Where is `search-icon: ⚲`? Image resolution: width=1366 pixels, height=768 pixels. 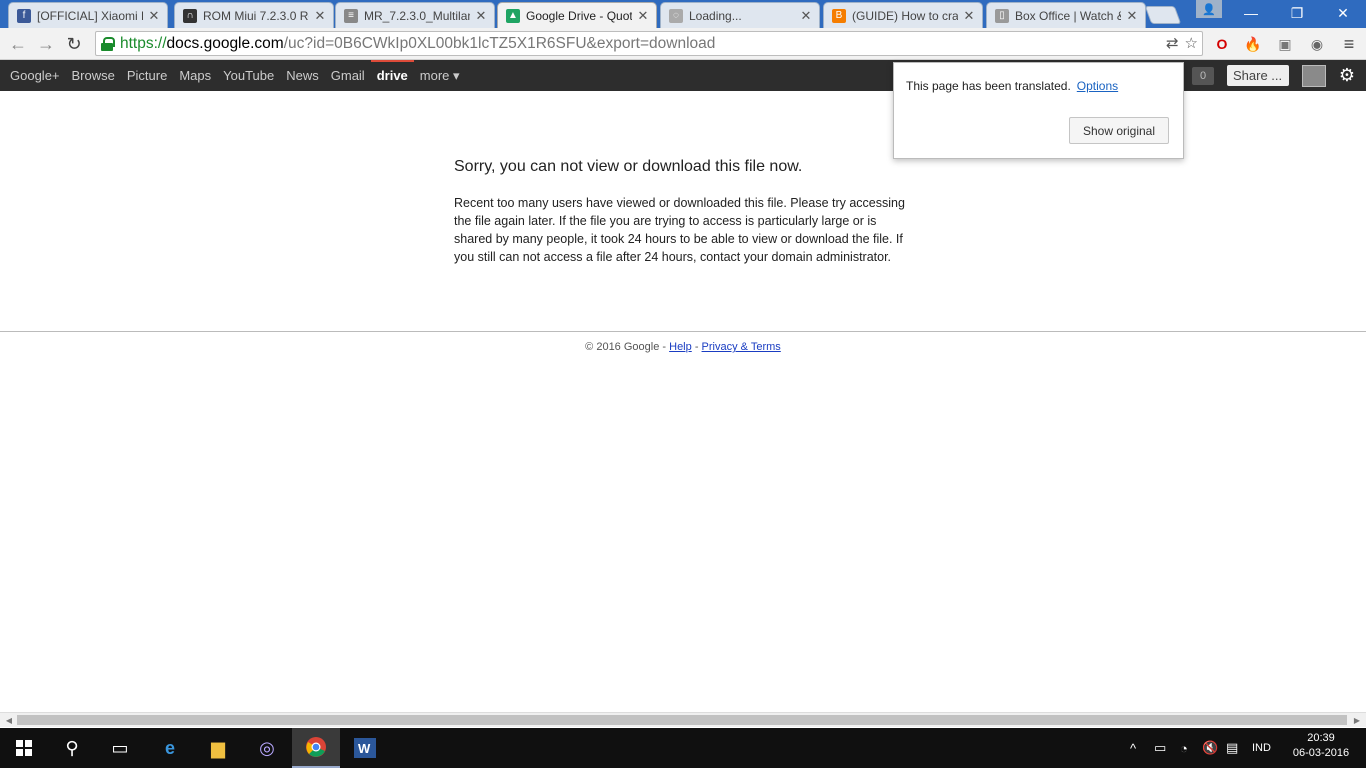
search-icon: ⚲ is located at coordinates (72, 748).